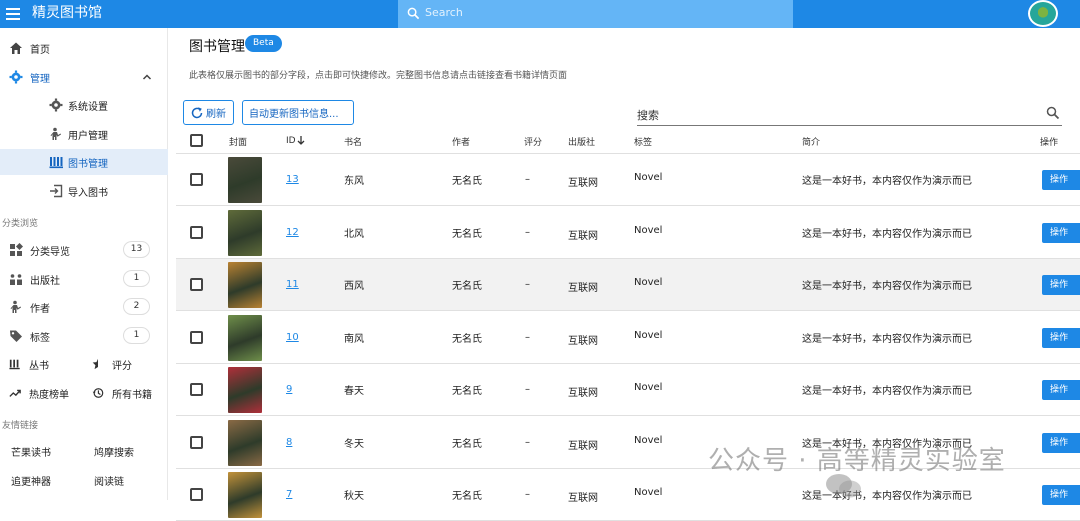 This screenshot has width=1080, height=521. Describe the element at coordinates (84, 307) in the screenshot. I see `browse-author: 作者 2` at that location.